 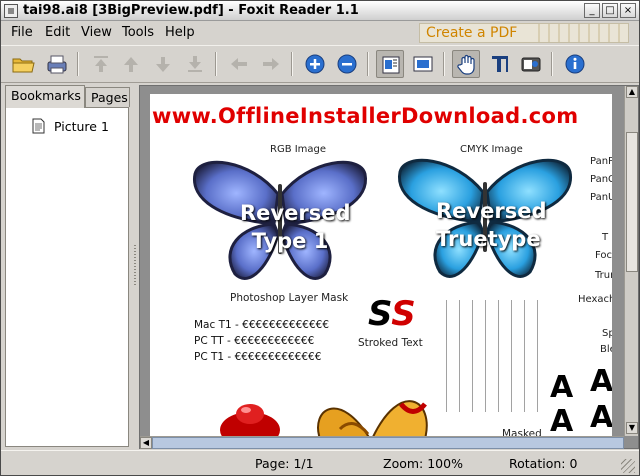 I want to click on zoom-in-icon, so click(x=315, y=64).